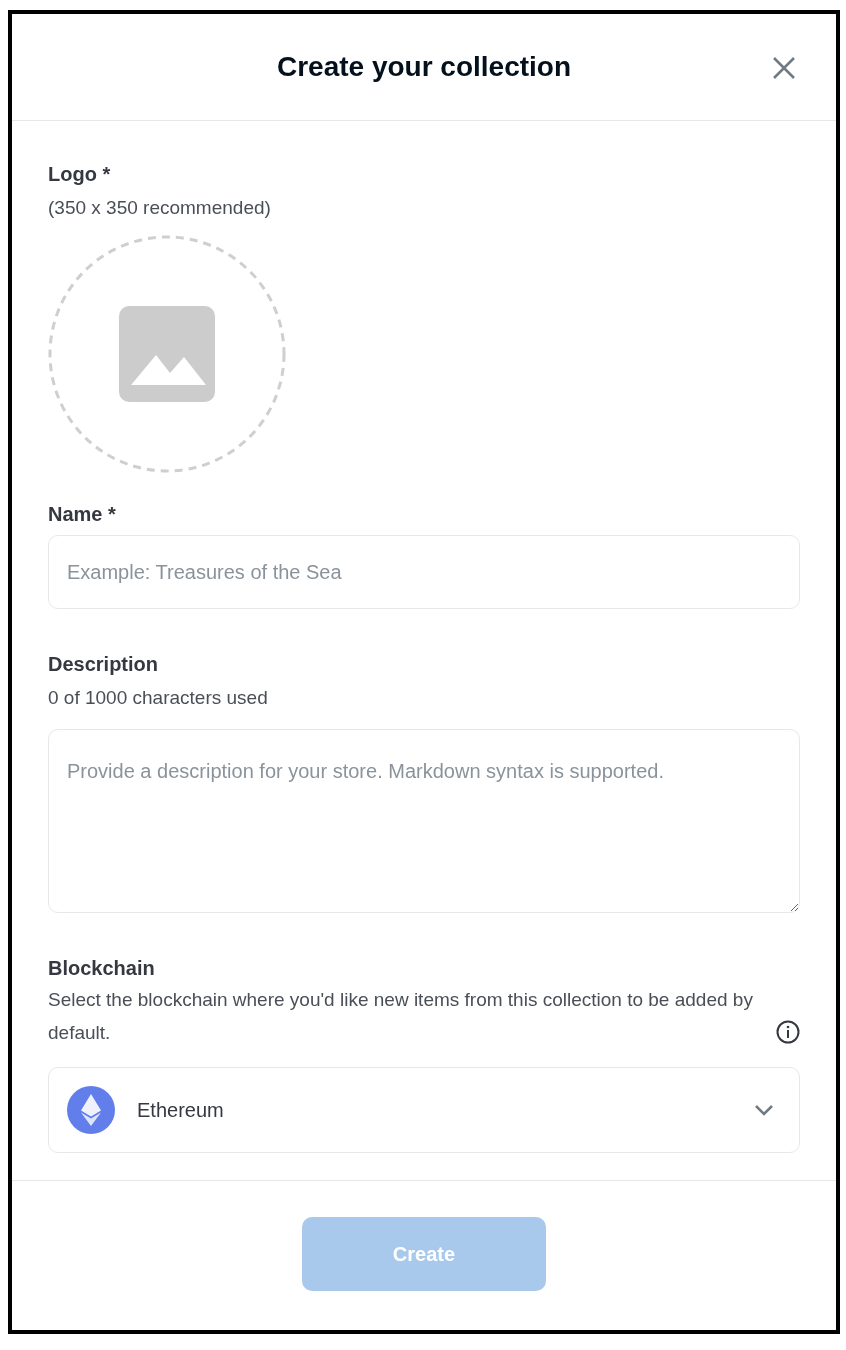 This screenshot has width=846, height=1350. I want to click on description-input-field: Provide a description for your store. Markdown syntax is supported., so click(424, 821).